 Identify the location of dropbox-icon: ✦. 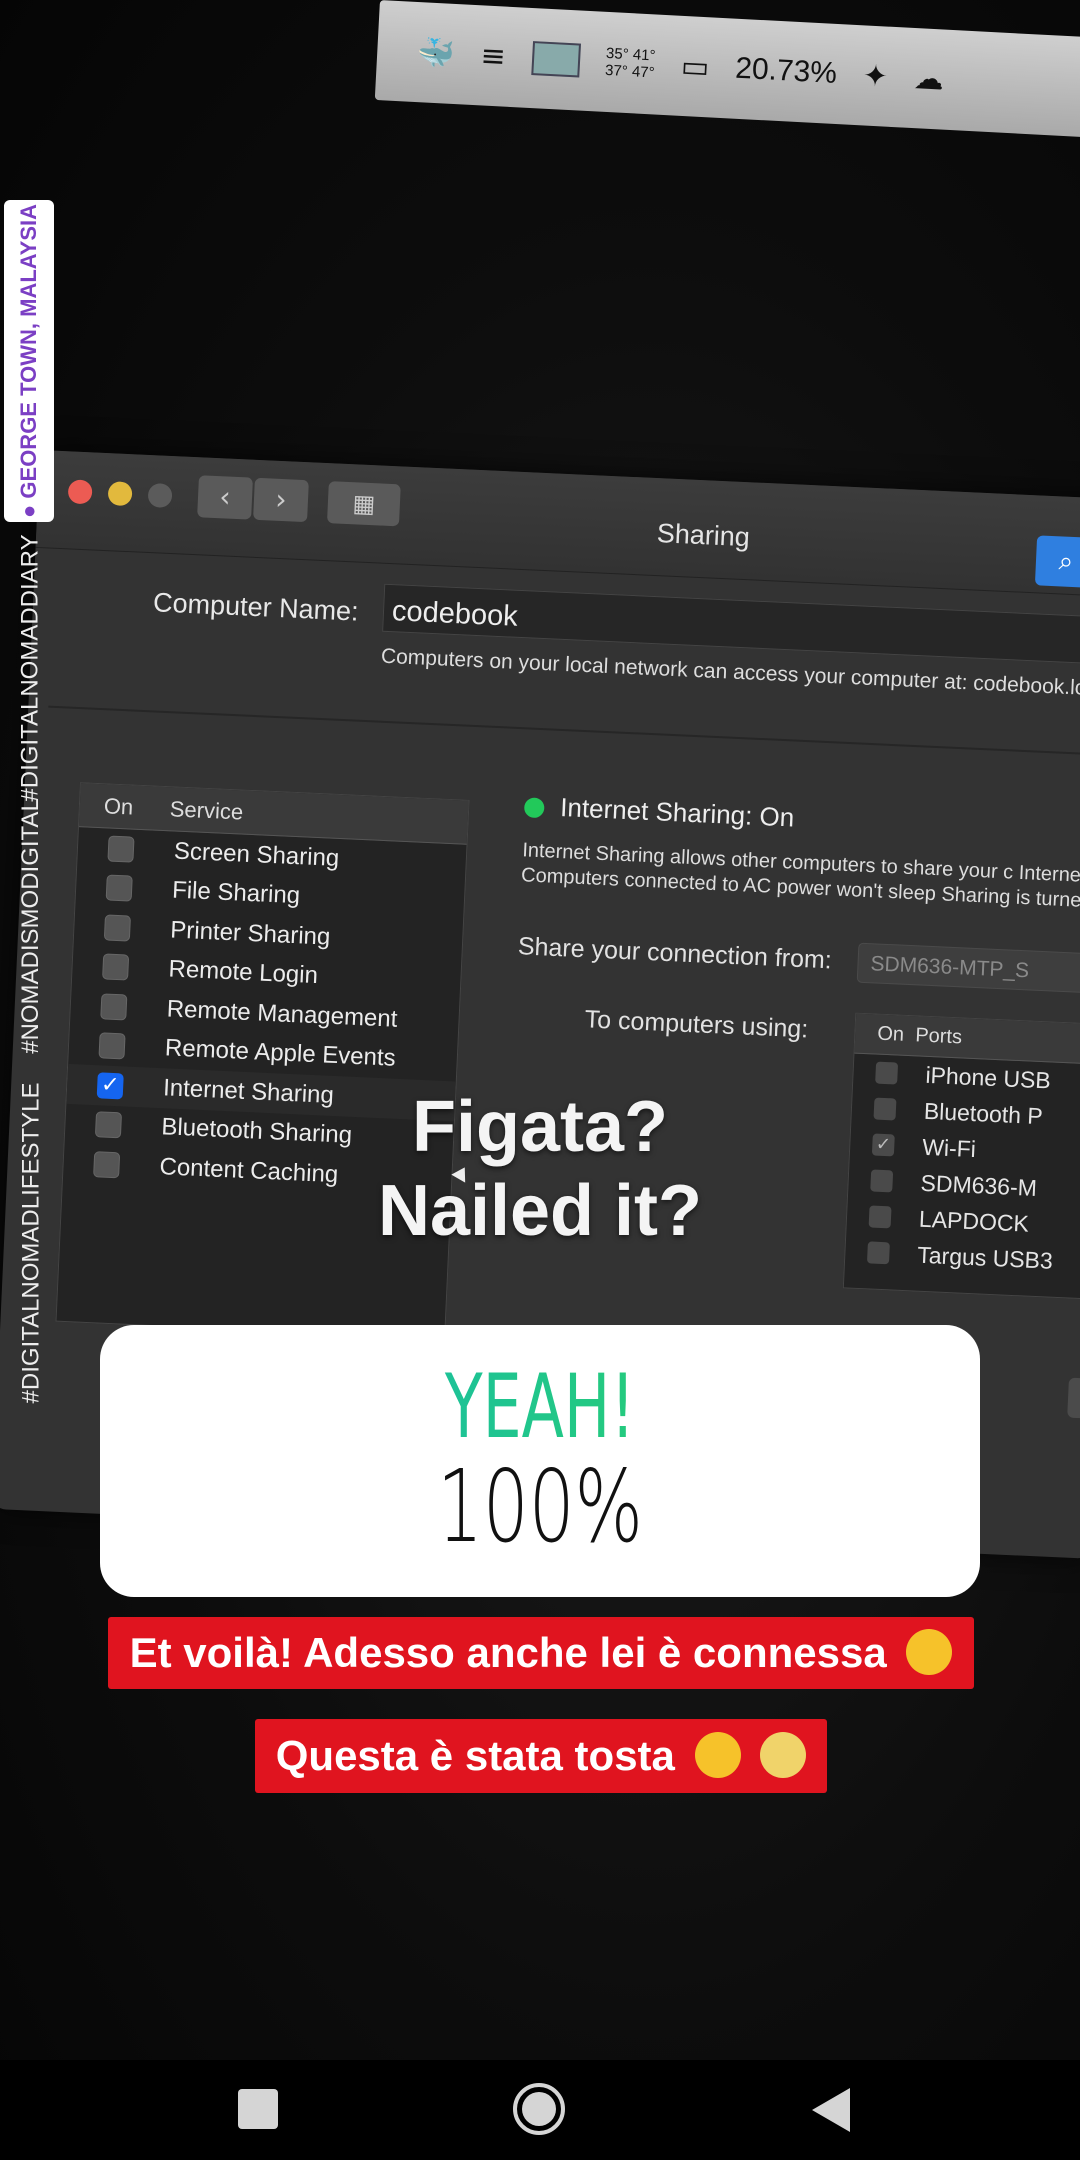
(875, 76).